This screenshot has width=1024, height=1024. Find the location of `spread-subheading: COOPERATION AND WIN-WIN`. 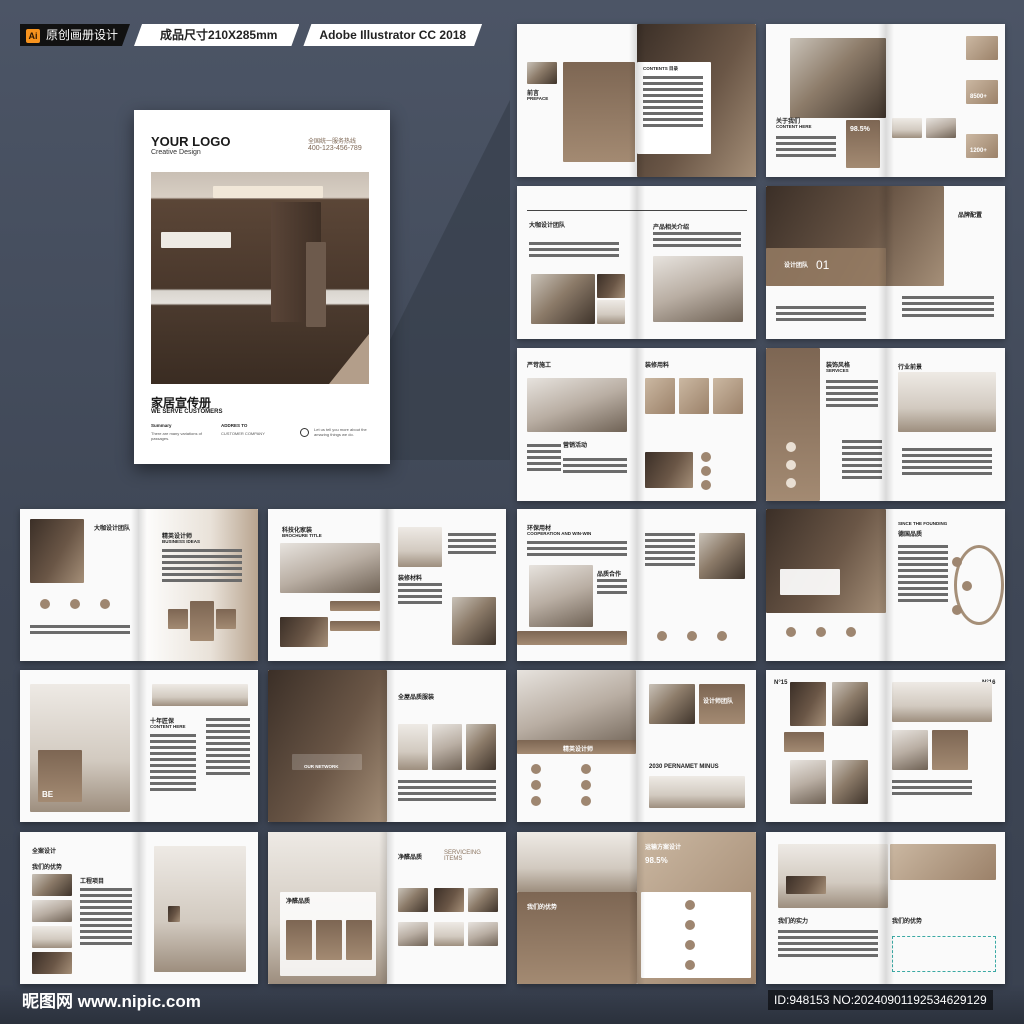

spread-subheading: COOPERATION AND WIN-WIN is located at coordinates (559, 533).